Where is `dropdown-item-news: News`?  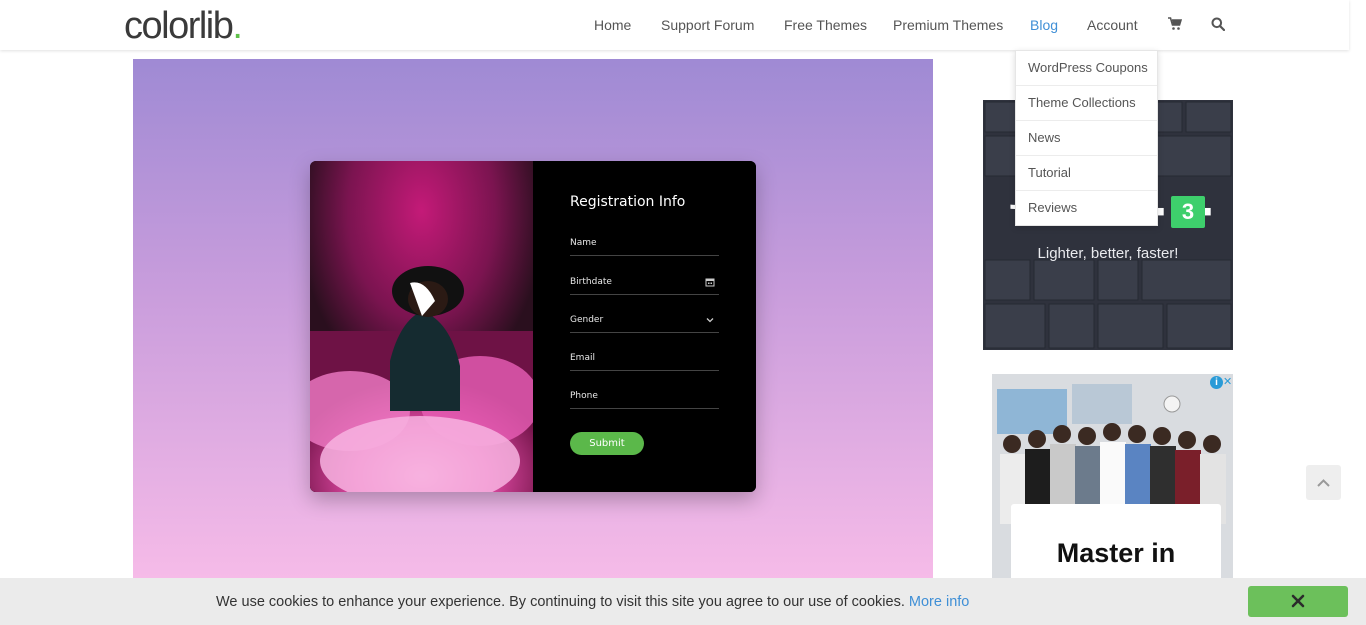
dropdown-item-news: News is located at coordinates (1086, 138).